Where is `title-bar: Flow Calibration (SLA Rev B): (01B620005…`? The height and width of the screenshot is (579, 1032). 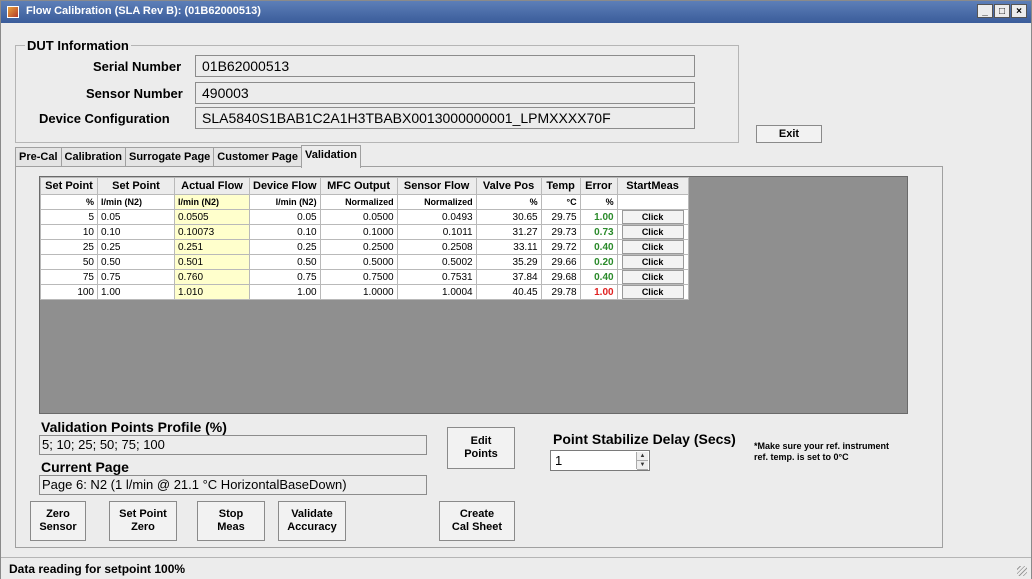
title-bar: Flow Calibration (SLA Rev B): (01B620005… is located at coordinates (516, 12).